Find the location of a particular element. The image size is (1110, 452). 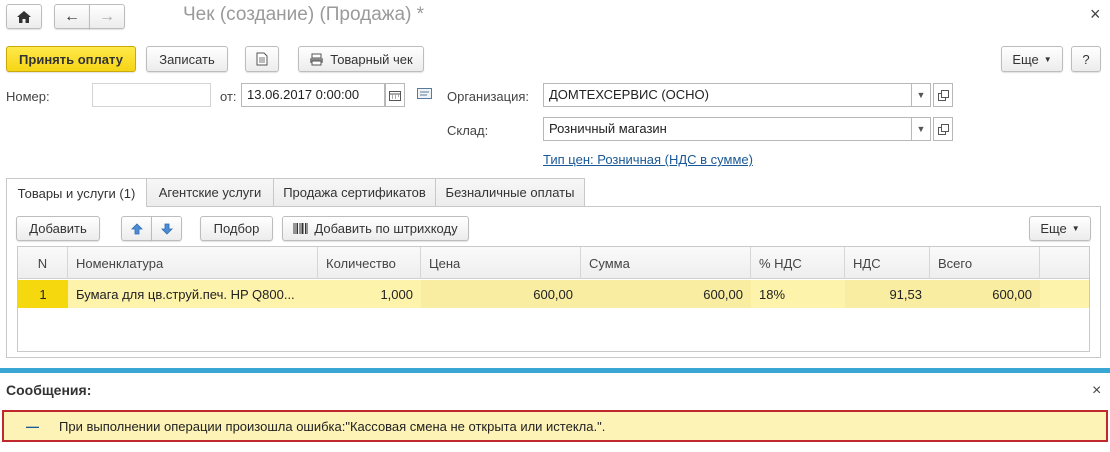

warehouse-dropdown-button: ▼ is located at coordinates (921, 129).